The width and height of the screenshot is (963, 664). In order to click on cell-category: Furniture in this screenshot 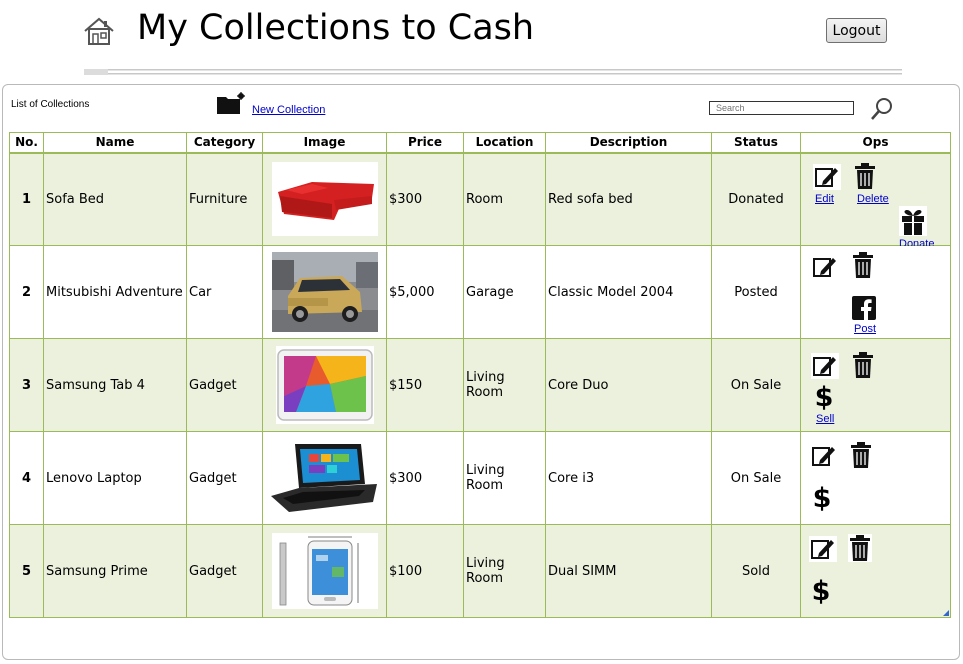, I will do `click(224, 199)`.